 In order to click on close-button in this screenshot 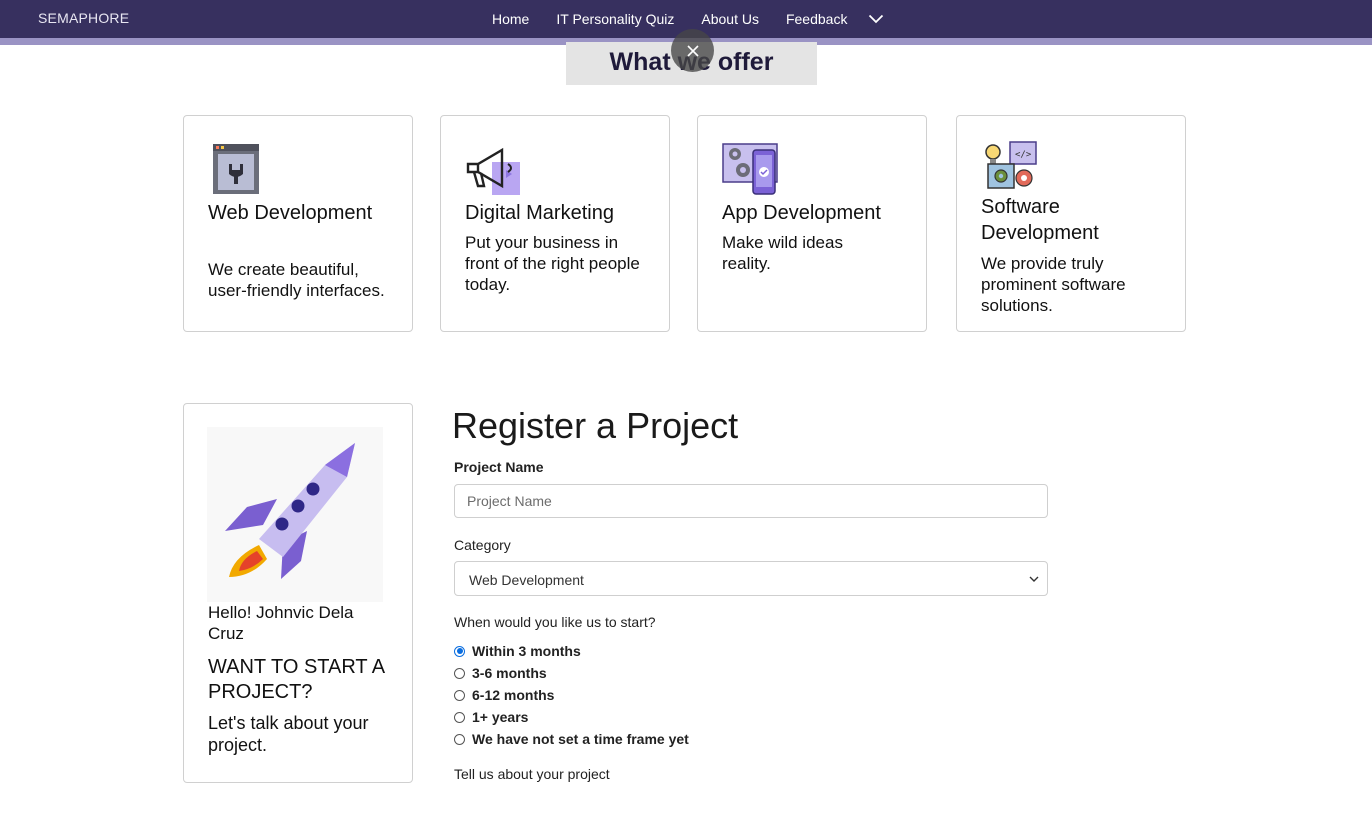, I will do `click(692, 50)`.